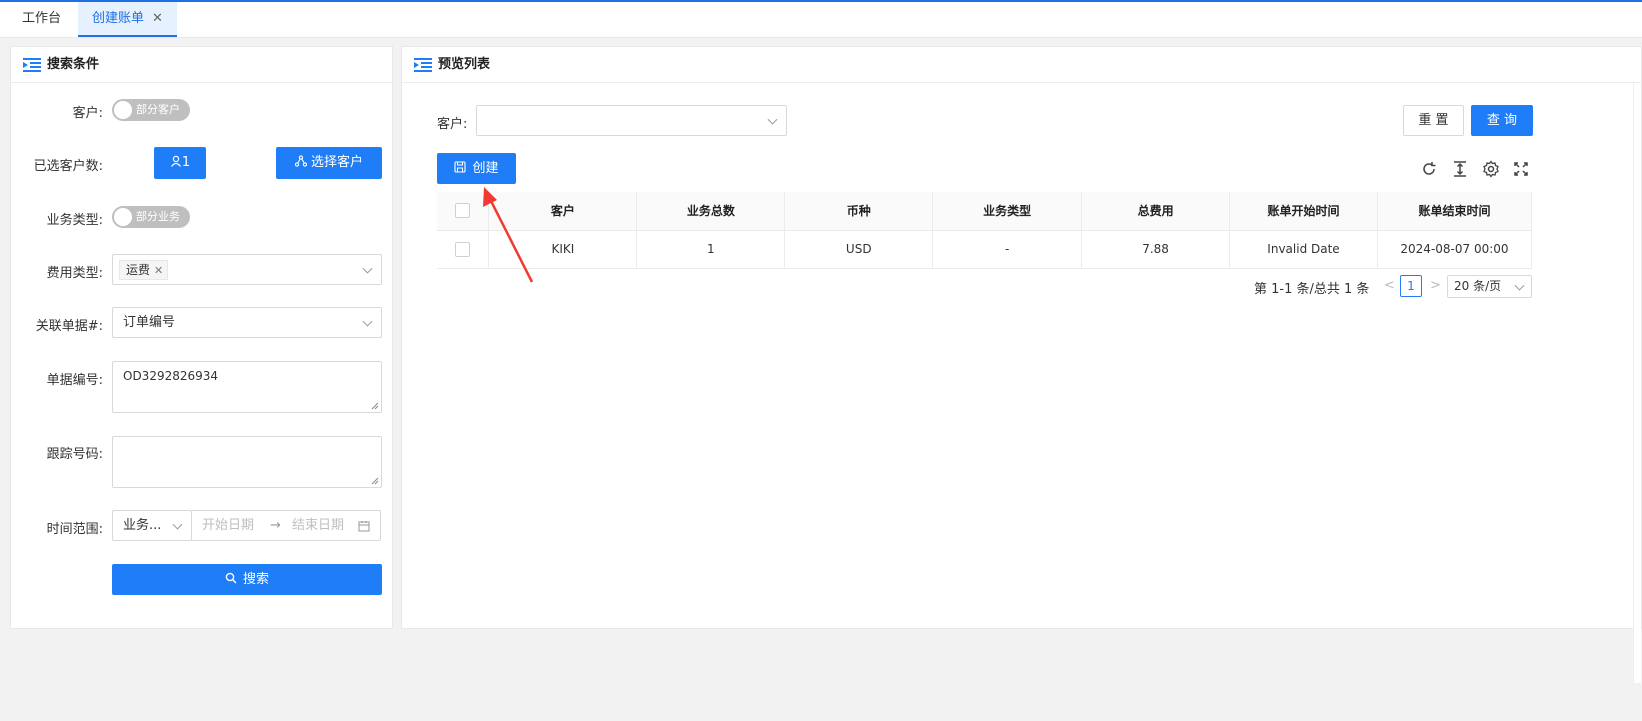 This screenshot has height=721, width=1642. Describe the element at coordinates (1007, 211) in the screenshot. I see `column-header: 业务类型` at that location.